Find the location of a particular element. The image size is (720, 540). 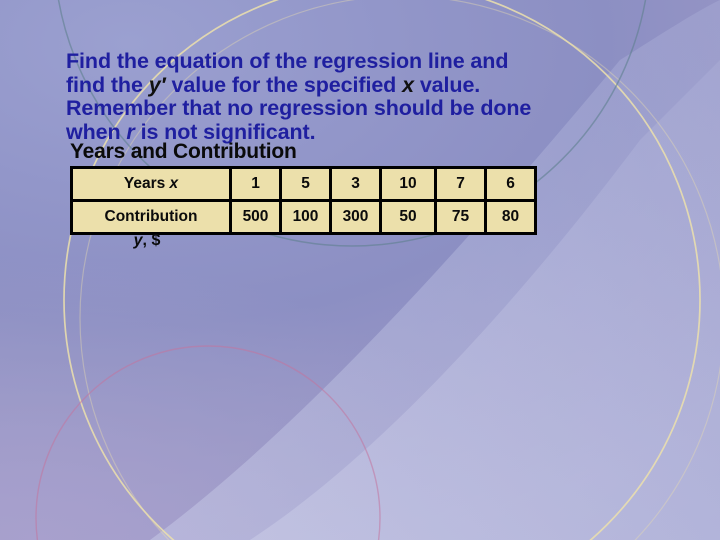

row-header-years-text: Years is located at coordinates (146, 183).